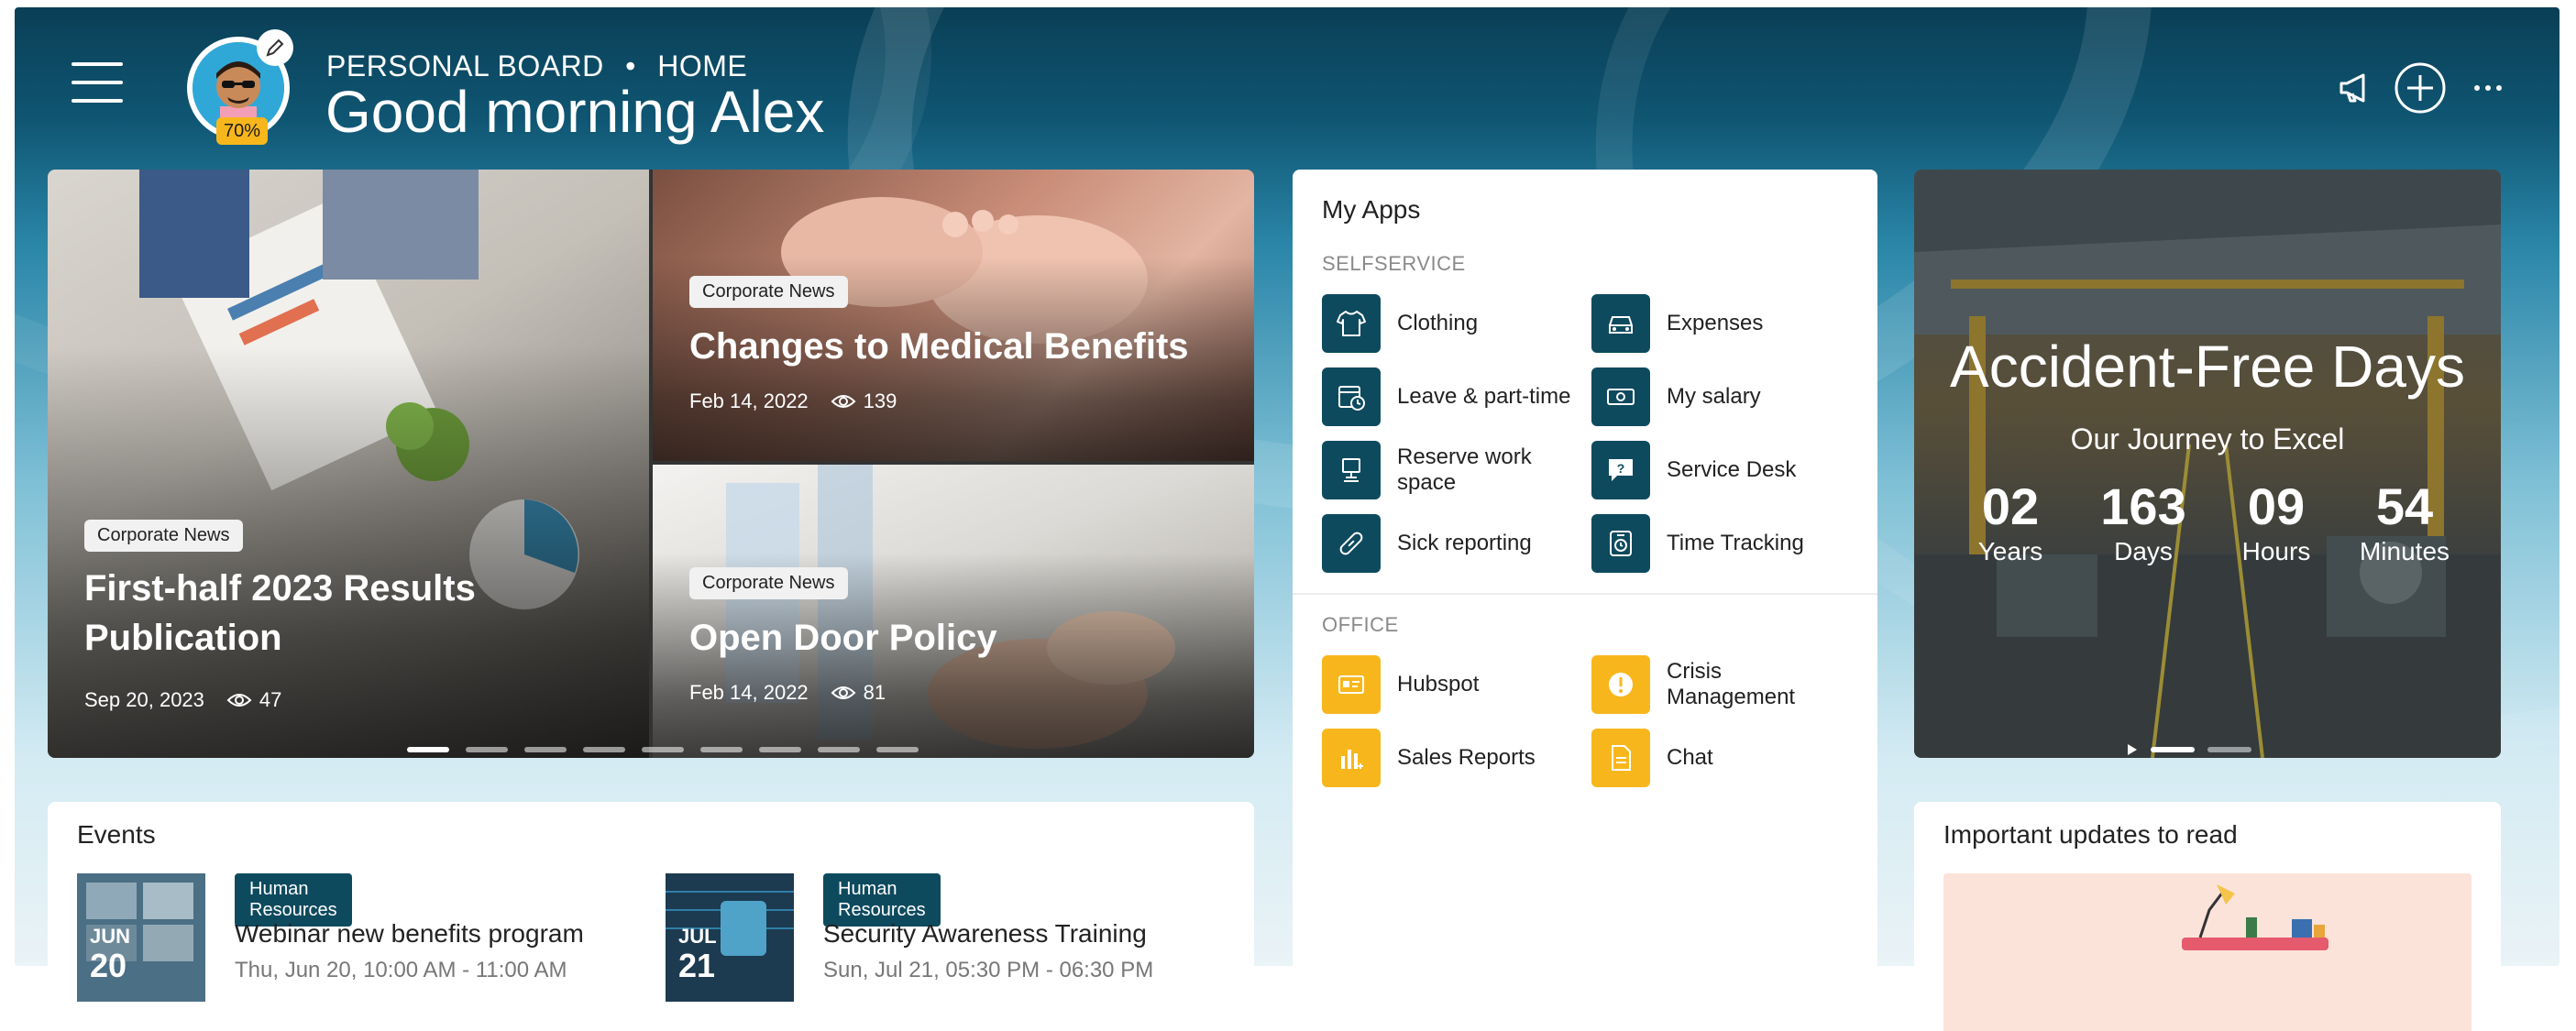 The height and width of the screenshot is (1031, 2576). I want to click on counter-minutes: 54 Minutes, so click(2404, 522).